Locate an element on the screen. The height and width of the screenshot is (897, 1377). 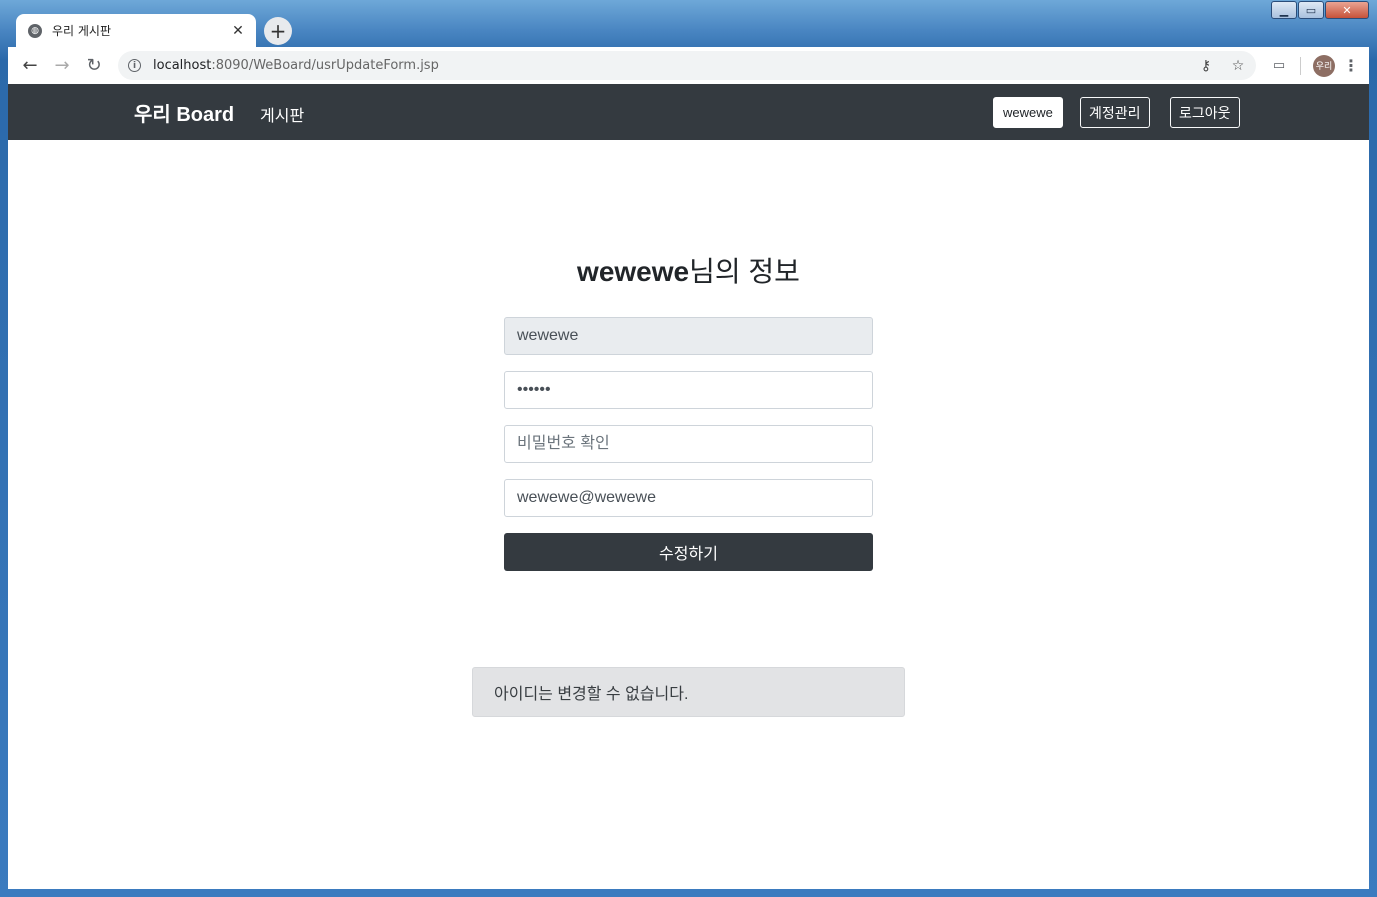
minimize-button: ▁ is located at coordinates (1284, 10).